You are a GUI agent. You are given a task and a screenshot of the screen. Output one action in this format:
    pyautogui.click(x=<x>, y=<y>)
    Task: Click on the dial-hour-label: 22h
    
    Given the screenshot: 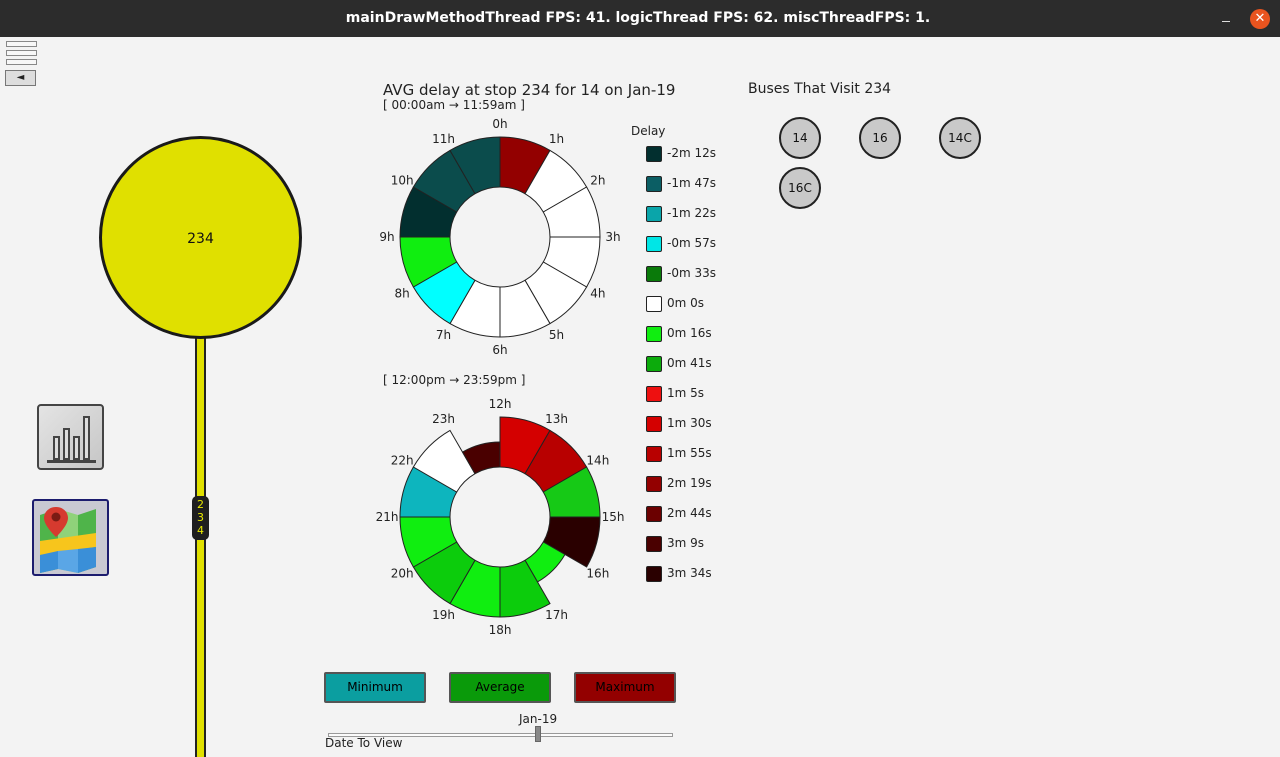 What is the action you would take?
    pyautogui.click(x=402, y=461)
    